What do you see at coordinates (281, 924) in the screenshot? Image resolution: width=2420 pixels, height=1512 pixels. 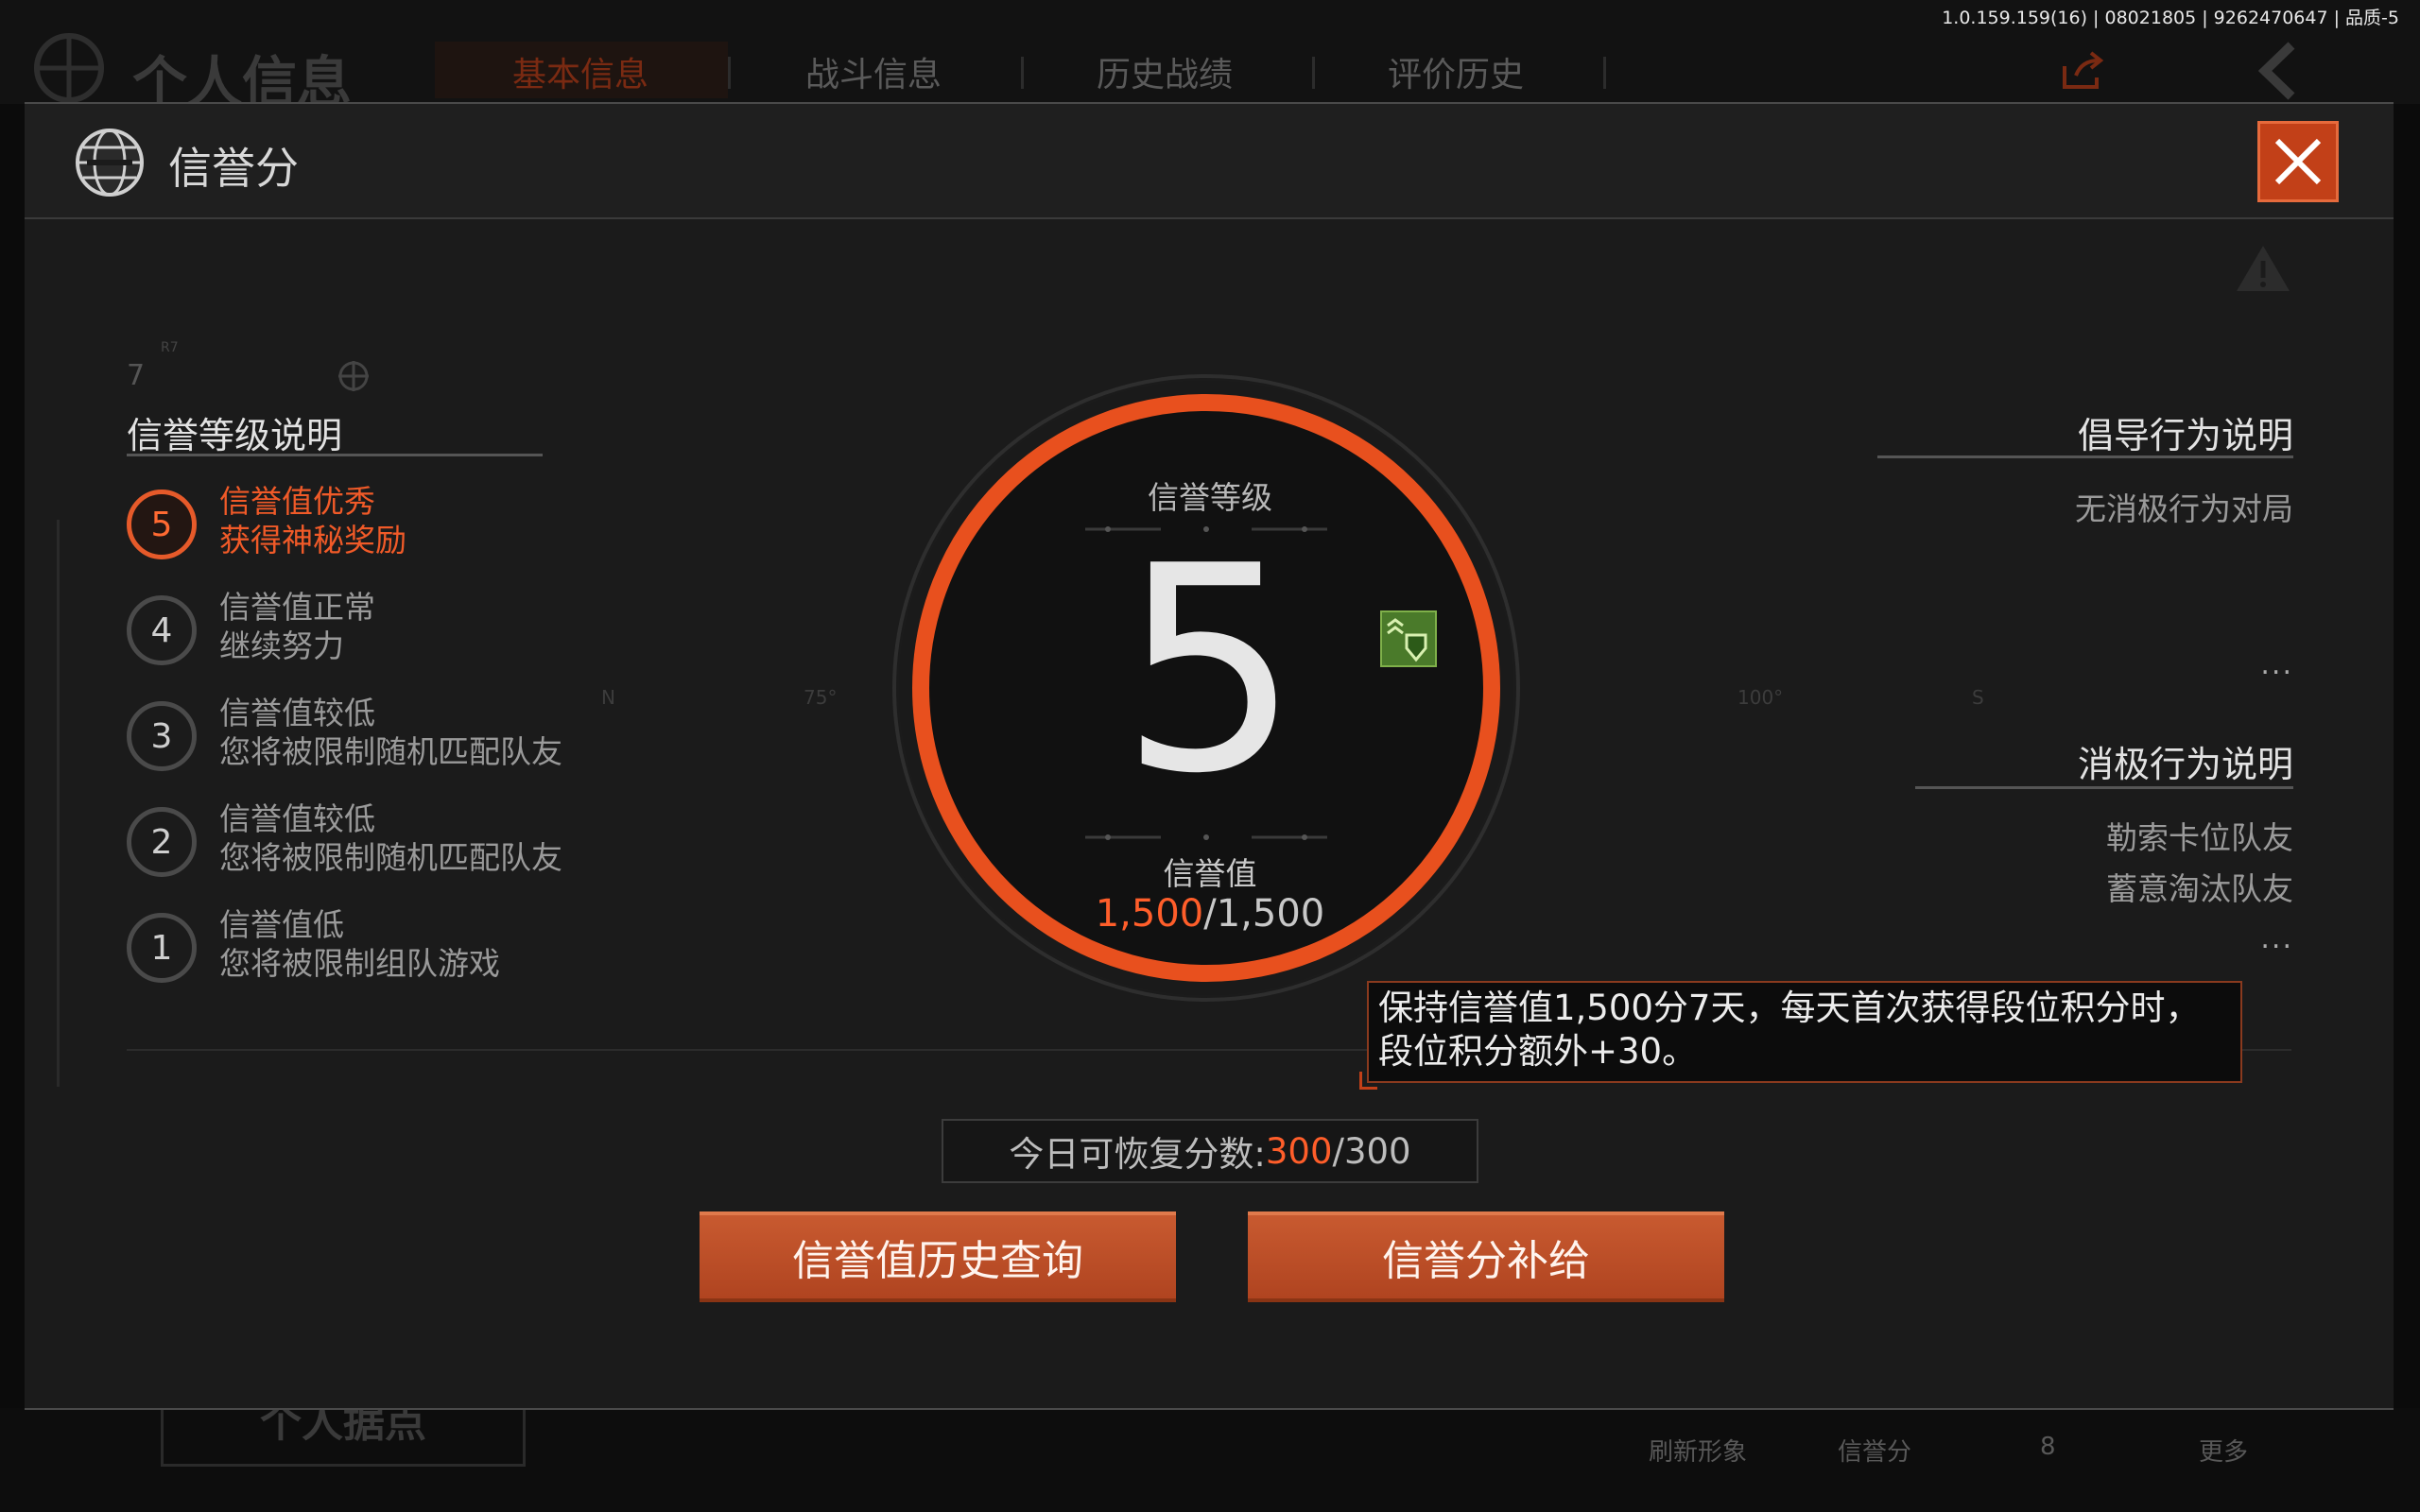 I see `level-line1: 信誉值低` at bounding box center [281, 924].